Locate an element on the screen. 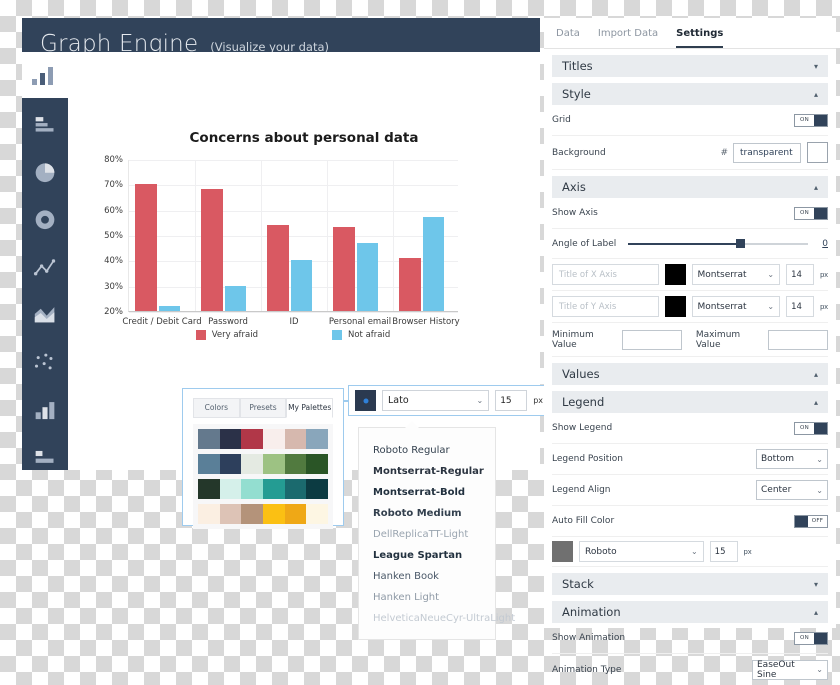  section-axis: Axis ▴ is located at coordinates (690, 187).